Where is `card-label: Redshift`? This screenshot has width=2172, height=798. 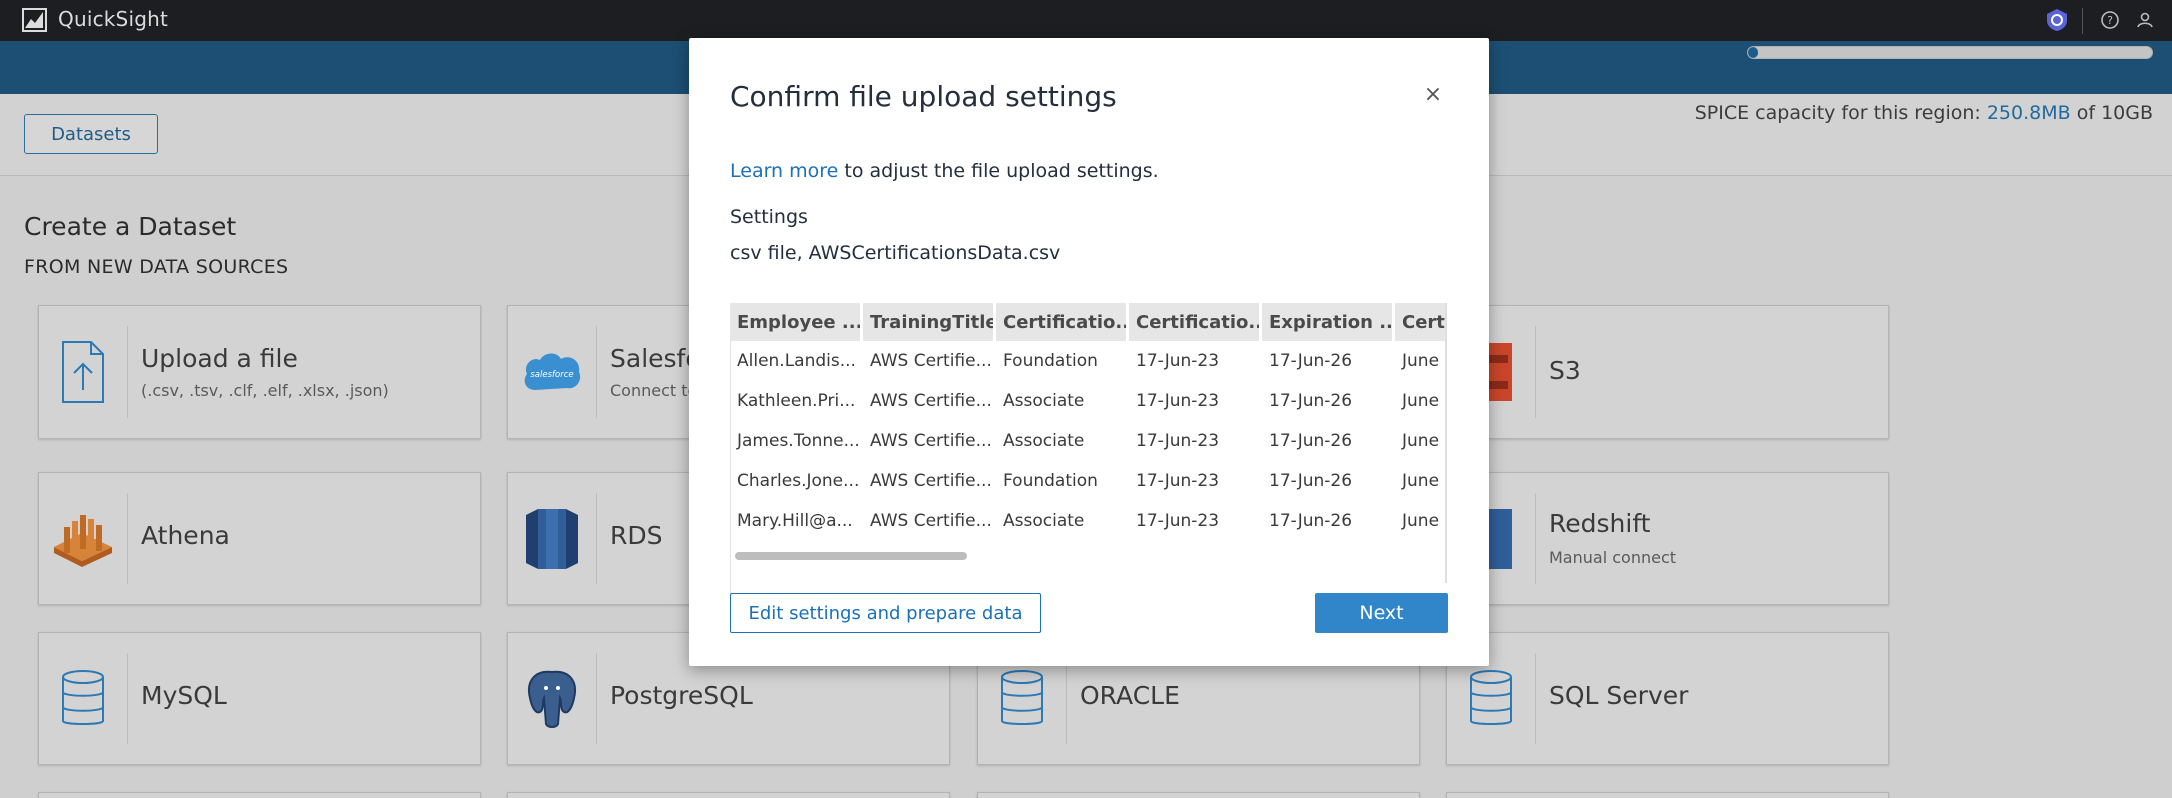
card-label: Redshift is located at coordinates (1600, 523).